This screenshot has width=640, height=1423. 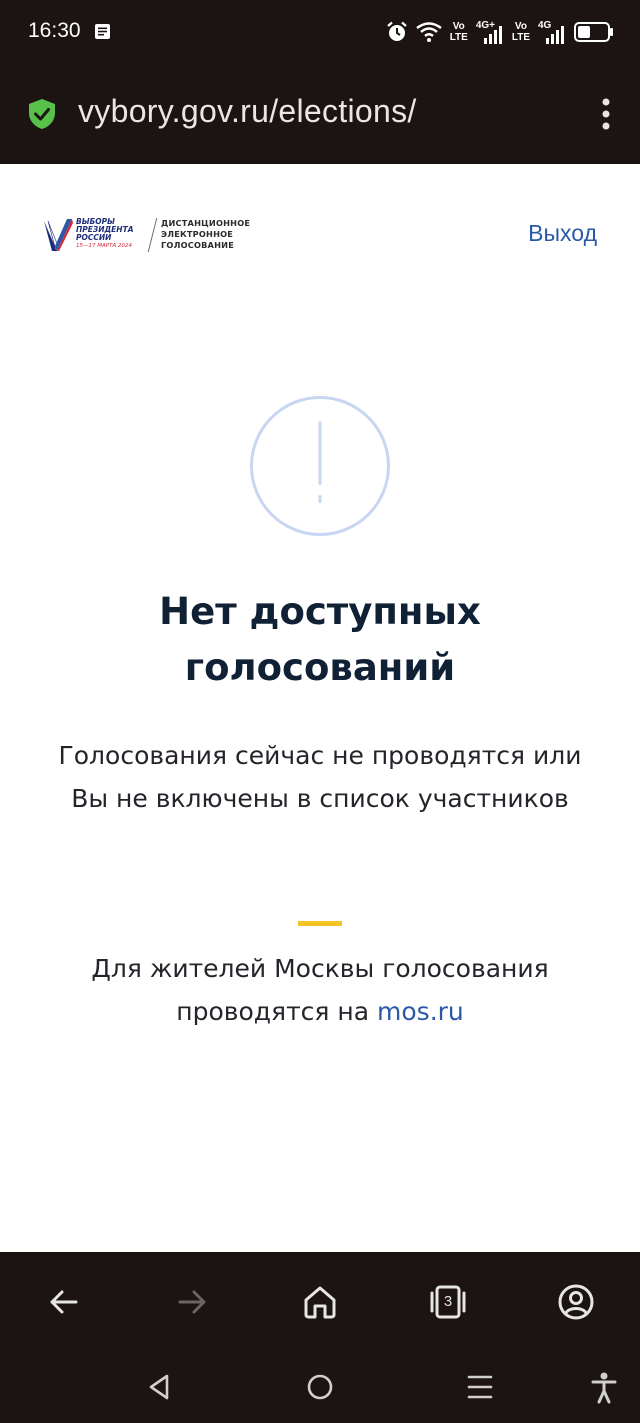 I want to click on alarm-icon, so click(x=396, y=31).